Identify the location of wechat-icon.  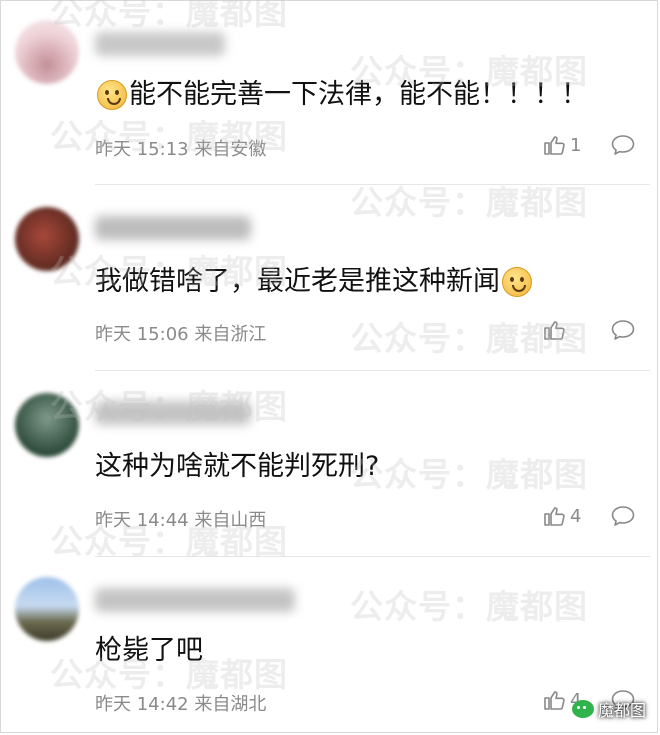
(582, 709).